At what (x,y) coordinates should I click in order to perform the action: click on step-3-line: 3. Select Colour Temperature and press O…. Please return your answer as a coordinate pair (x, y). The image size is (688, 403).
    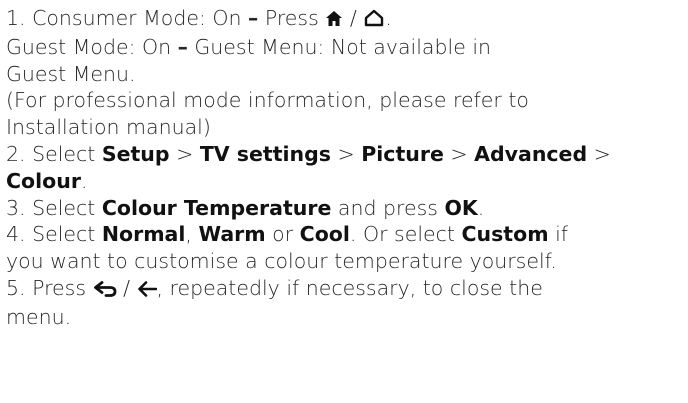
    Looking at the image, I should click on (347, 208).